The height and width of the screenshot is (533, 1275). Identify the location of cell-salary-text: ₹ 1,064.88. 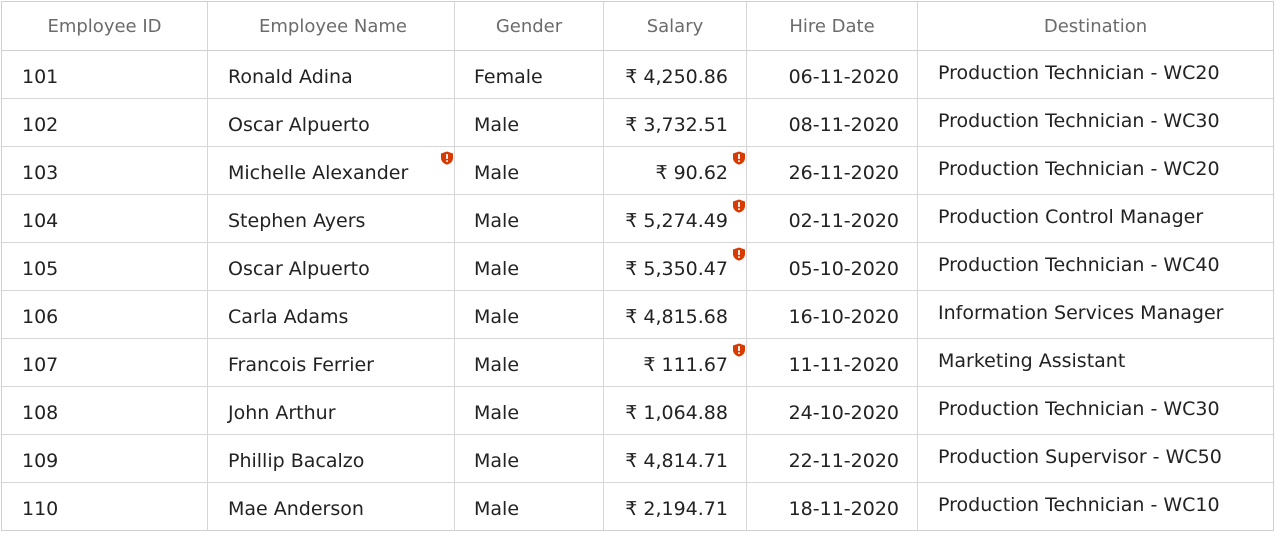
(676, 412).